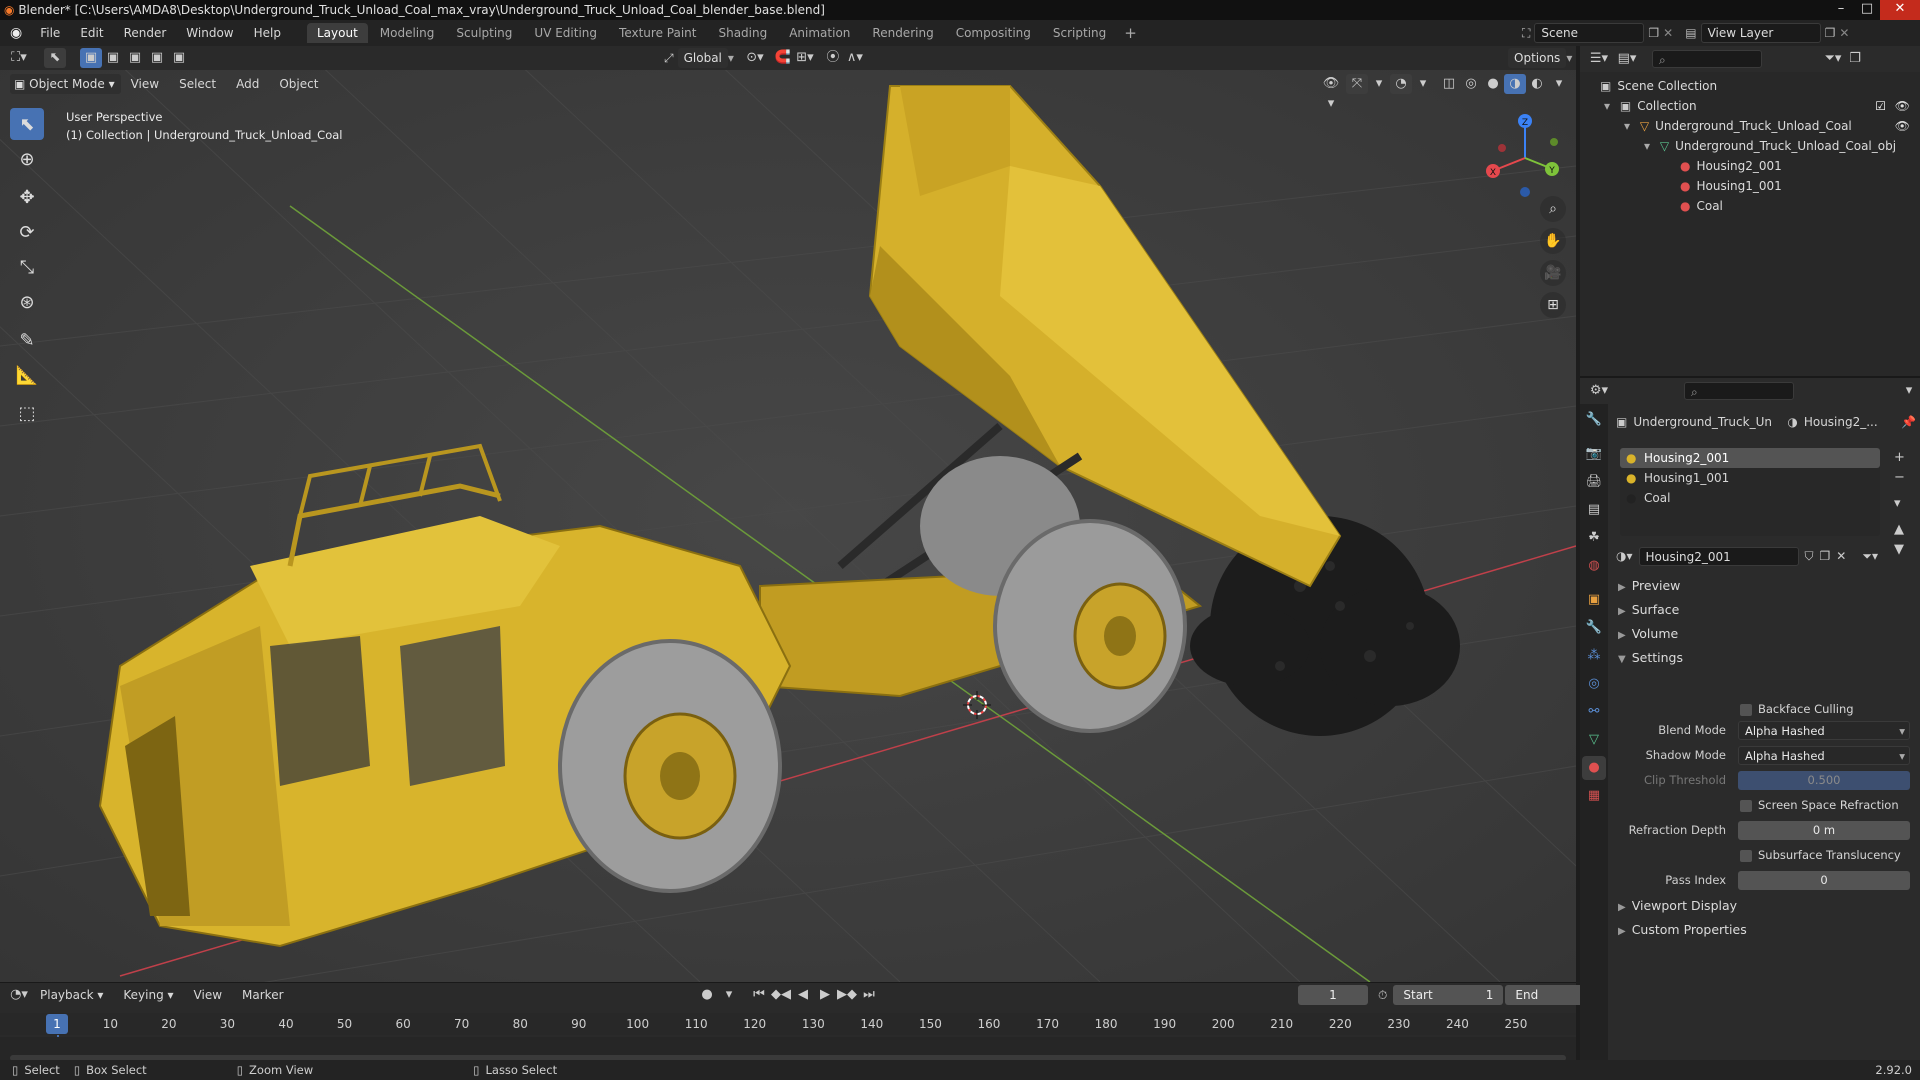  Describe the element at coordinates (702, 58) in the screenshot. I see `transform-orientation-dropdown: Global` at that location.